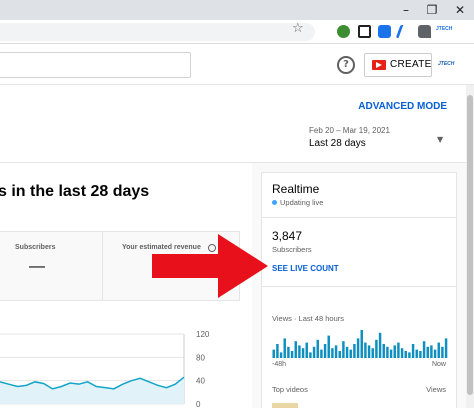 The height and width of the screenshot is (408, 474). I want to click on realtime-bar-chart, so click(360, 344).